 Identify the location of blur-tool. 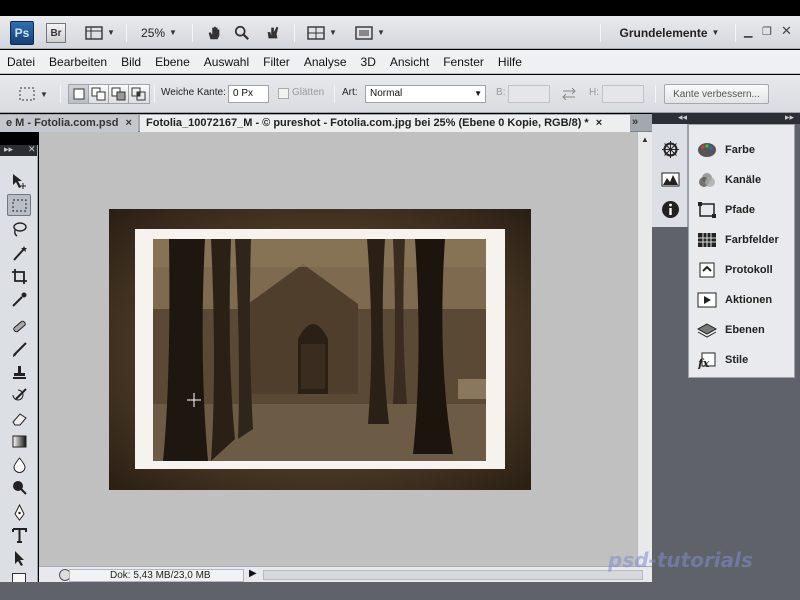
(19, 464).